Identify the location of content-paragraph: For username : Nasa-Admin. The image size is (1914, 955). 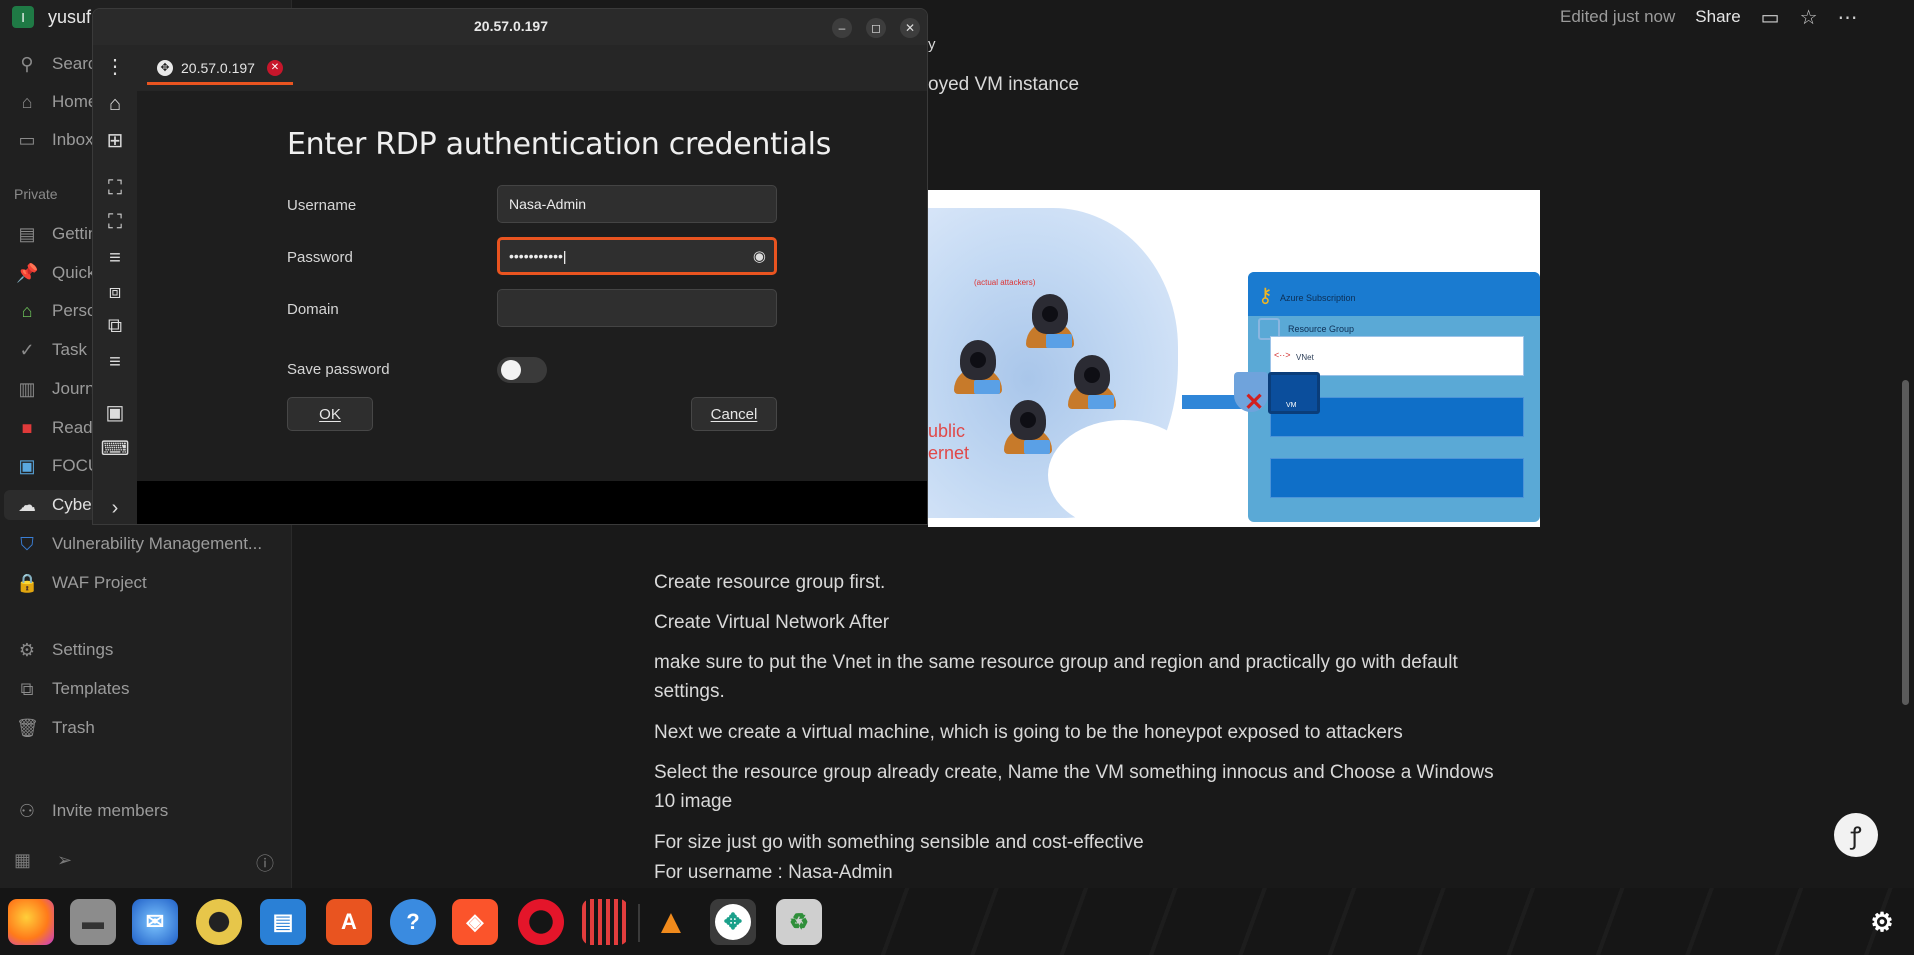
(773, 873).